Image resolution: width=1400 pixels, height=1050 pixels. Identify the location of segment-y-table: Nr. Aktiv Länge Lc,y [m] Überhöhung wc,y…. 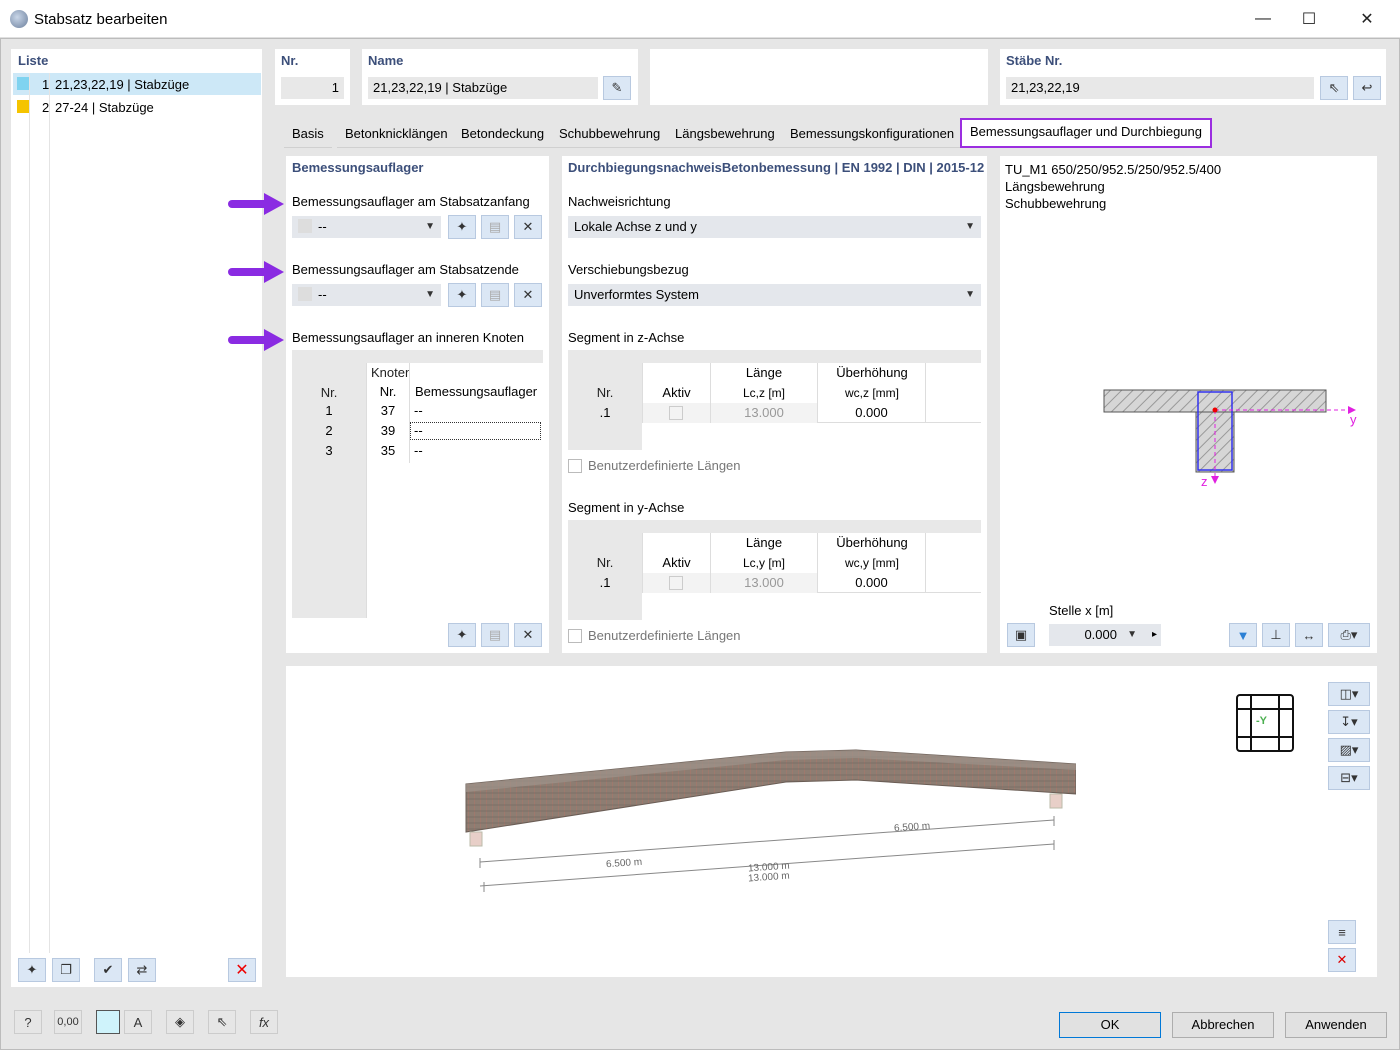
(774, 570).